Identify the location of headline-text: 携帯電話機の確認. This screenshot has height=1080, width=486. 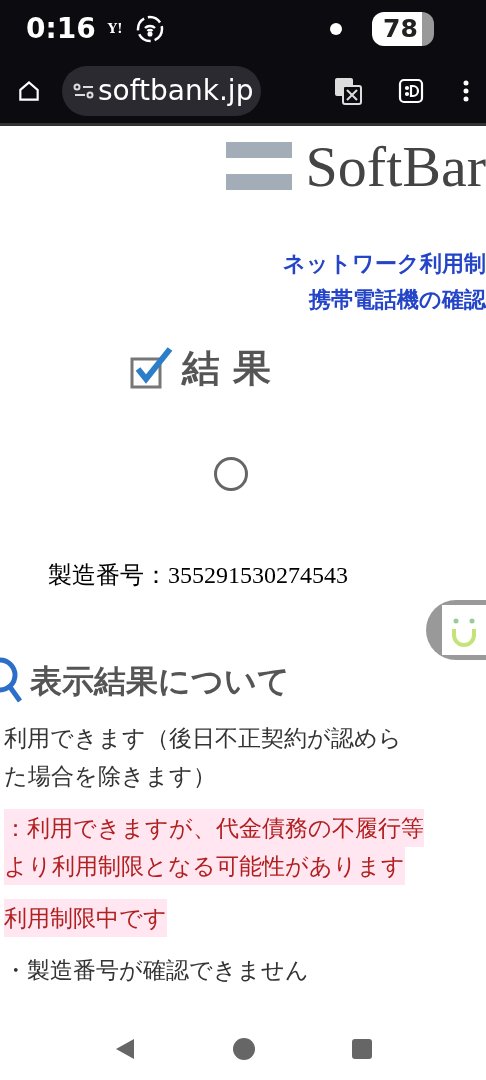
(397, 300).